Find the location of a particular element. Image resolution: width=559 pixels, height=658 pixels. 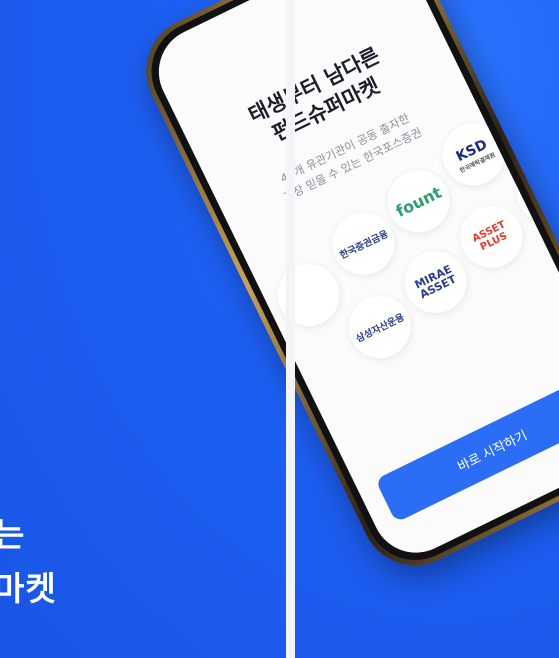

promo-text-line1: 는 is located at coordinates (13, 534).